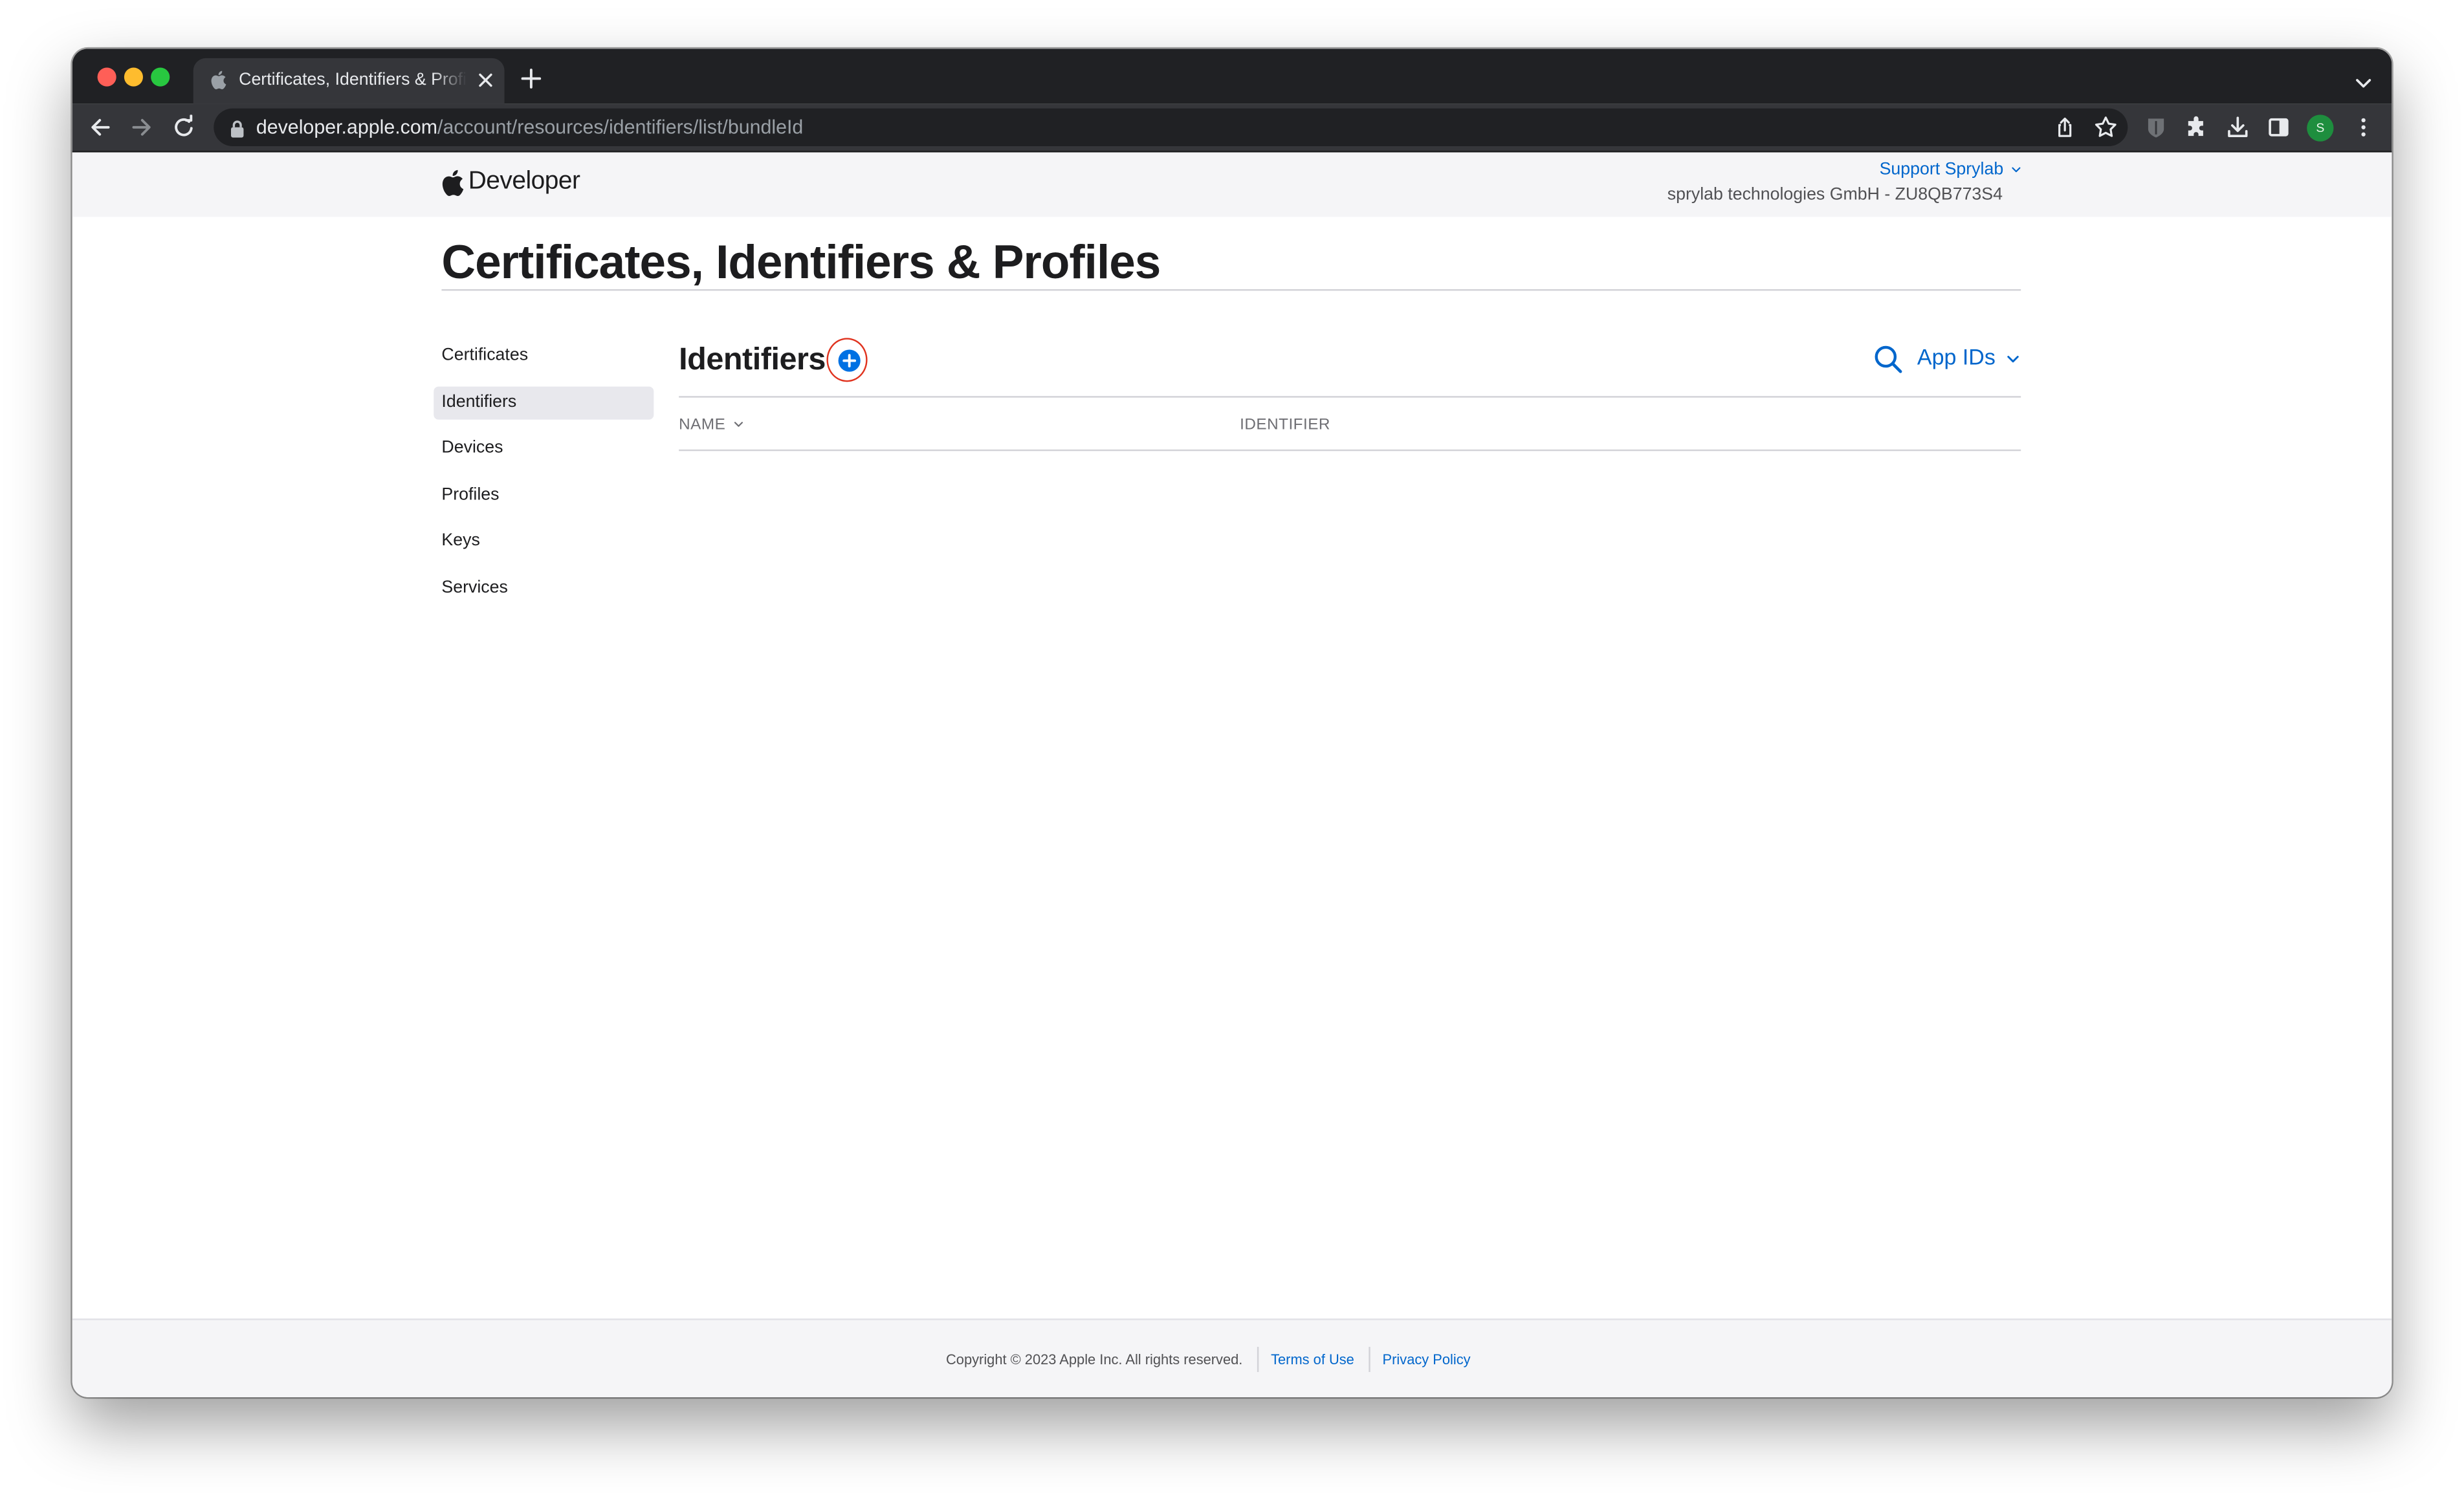 Image resolution: width=2464 pixels, height=1493 pixels. I want to click on apple-favicon-icon, so click(219, 80).